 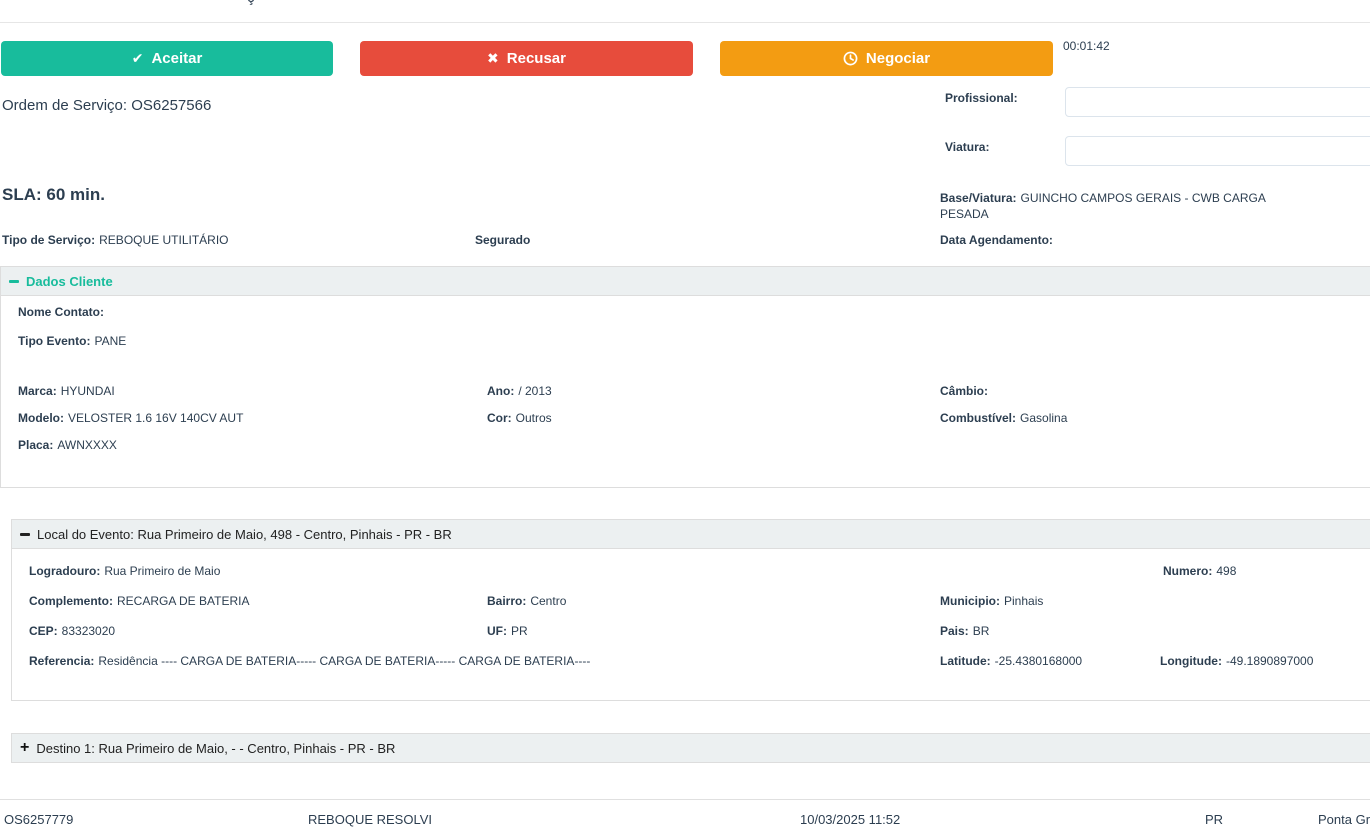 I want to click on street-label: Logradouro:, so click(x=65, y=571).